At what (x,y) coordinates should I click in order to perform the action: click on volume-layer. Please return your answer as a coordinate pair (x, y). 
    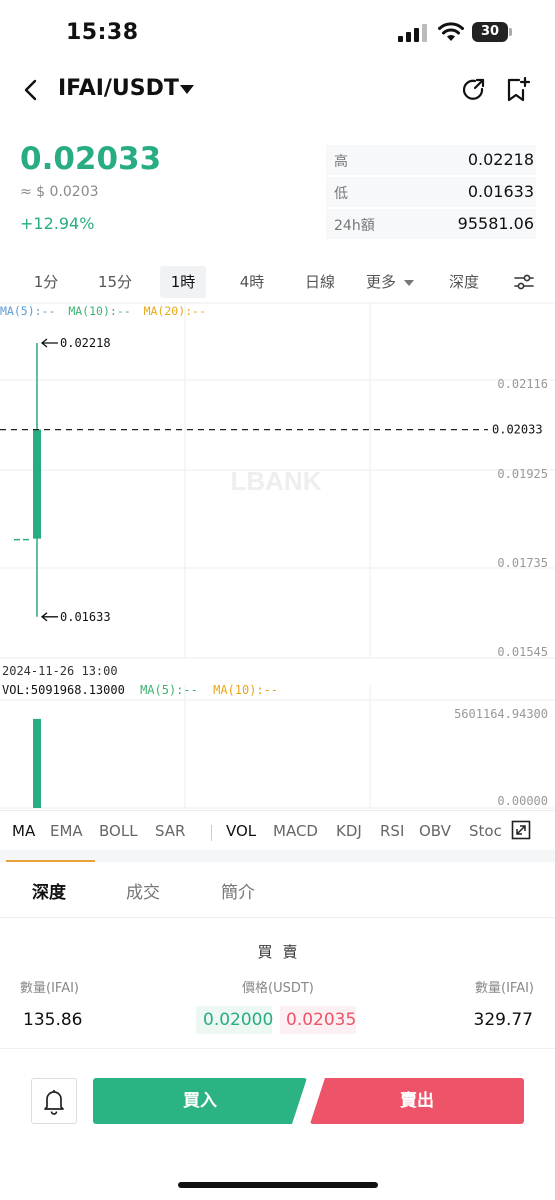
    Looking at the image, I should click on (37, 763).